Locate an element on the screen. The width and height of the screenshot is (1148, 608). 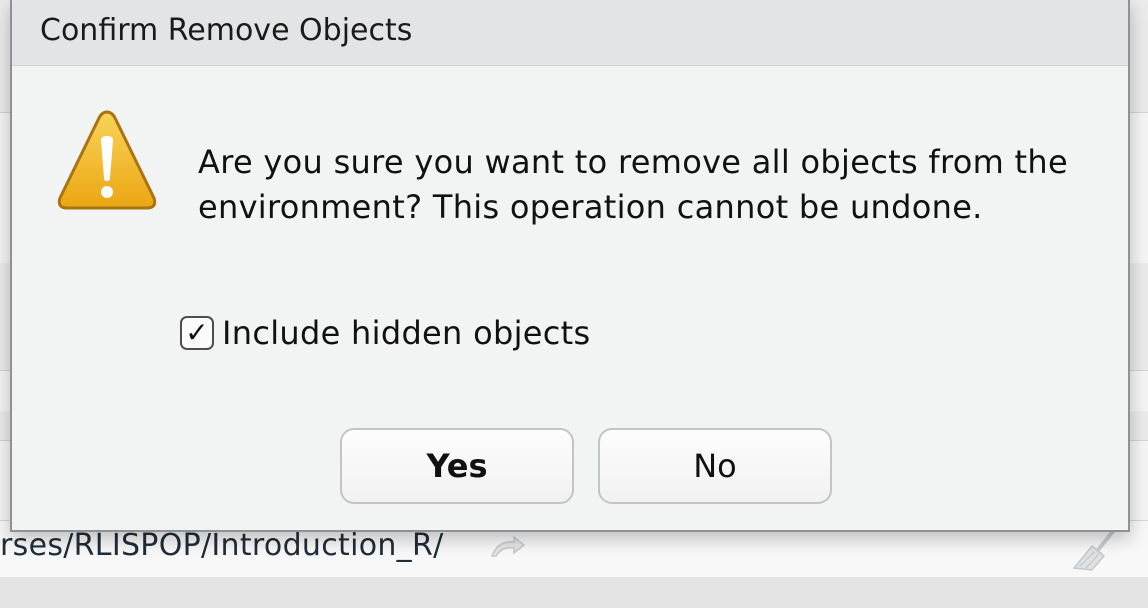
working-directory-path: rses/RLISPOP/Introduction_R/ is located at coordinates (222, 545).